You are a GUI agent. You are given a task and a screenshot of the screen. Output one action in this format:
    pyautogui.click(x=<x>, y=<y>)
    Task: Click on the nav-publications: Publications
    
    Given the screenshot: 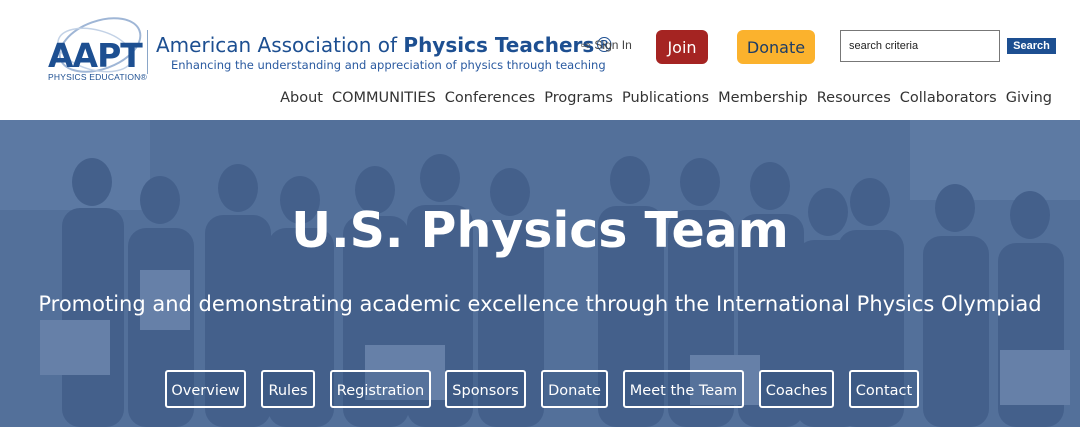 What is the action you would take?
    pyautogui.click(x=665, y=98)
    